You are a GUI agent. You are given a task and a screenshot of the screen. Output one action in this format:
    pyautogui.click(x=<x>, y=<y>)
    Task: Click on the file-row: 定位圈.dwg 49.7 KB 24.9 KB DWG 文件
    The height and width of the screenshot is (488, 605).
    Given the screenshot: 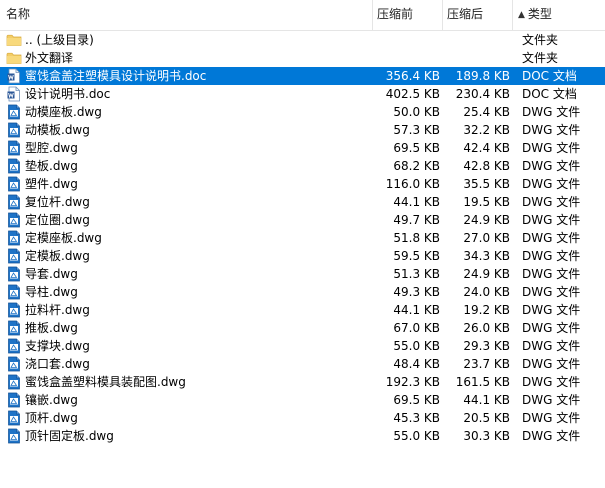 What is the action you would take?
    pyautogui.click(x=302, y=220)
    